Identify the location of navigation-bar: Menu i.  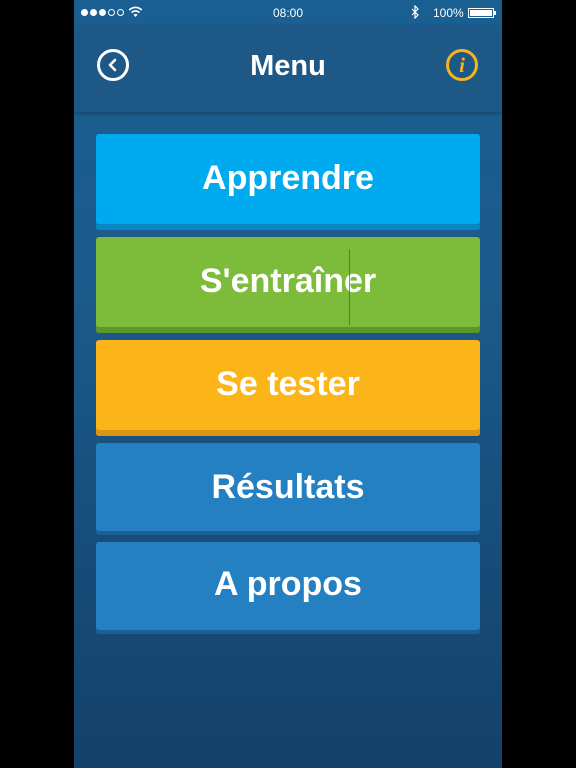
(288, 69).